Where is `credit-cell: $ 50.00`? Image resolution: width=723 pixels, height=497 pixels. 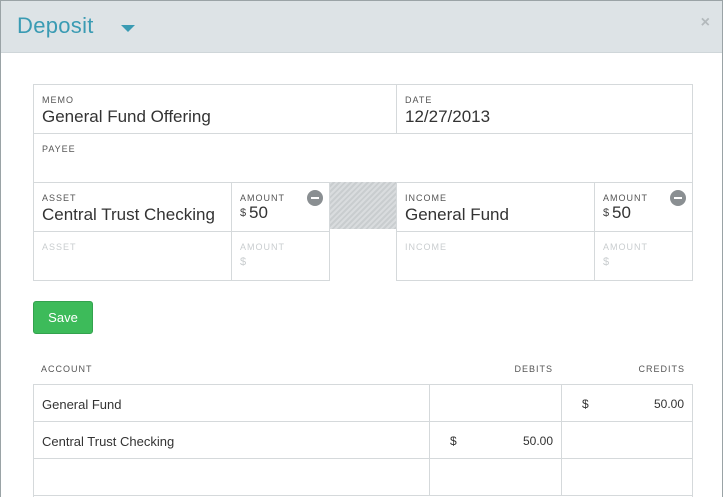 credit-cell: $ 50.00 is located at coordinates (627, 403).